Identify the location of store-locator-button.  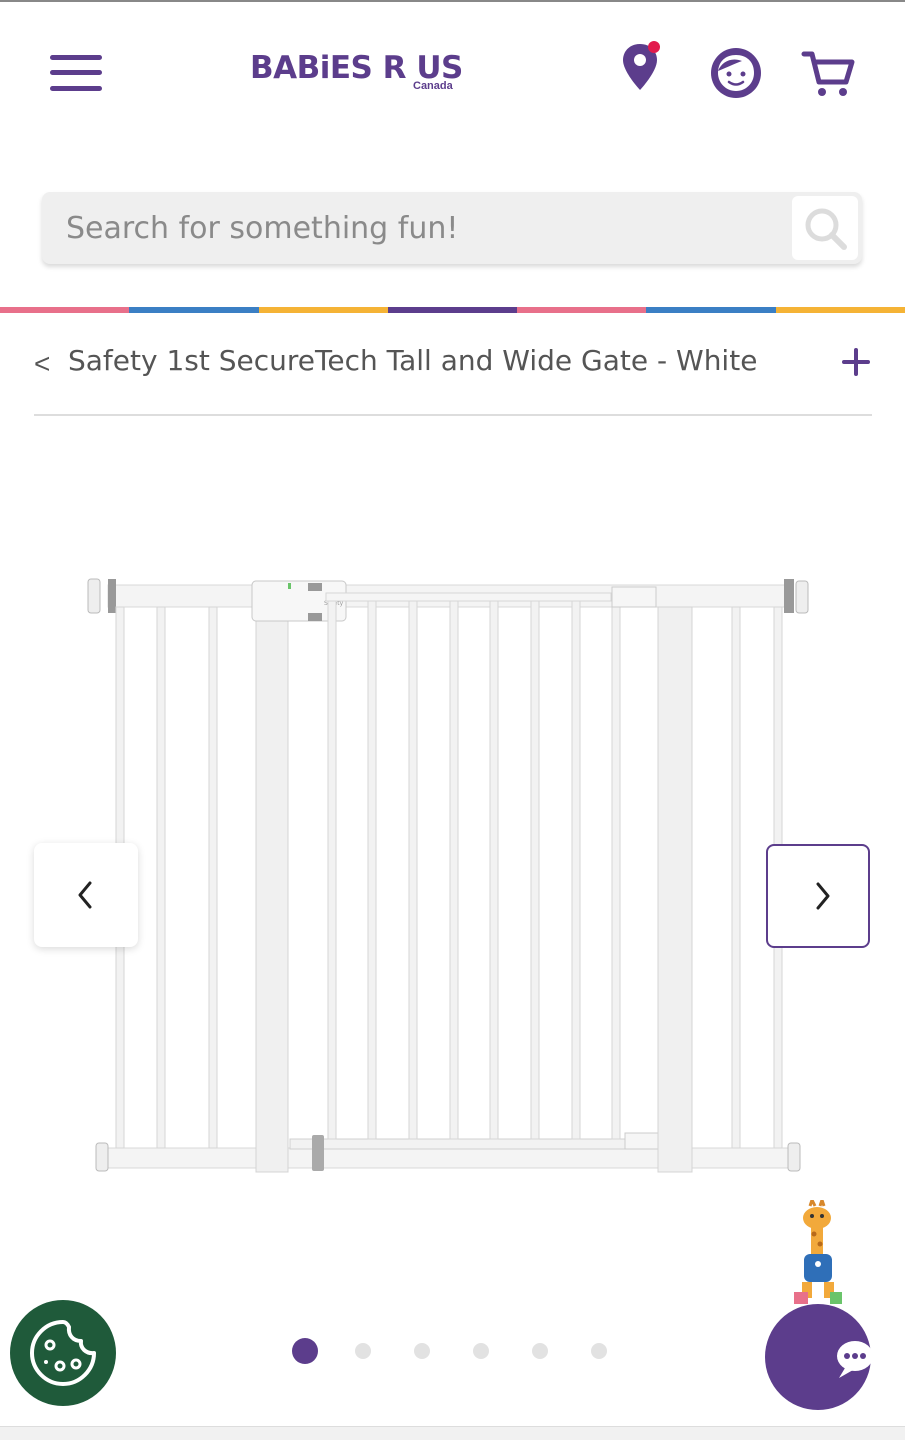
(642, 68).